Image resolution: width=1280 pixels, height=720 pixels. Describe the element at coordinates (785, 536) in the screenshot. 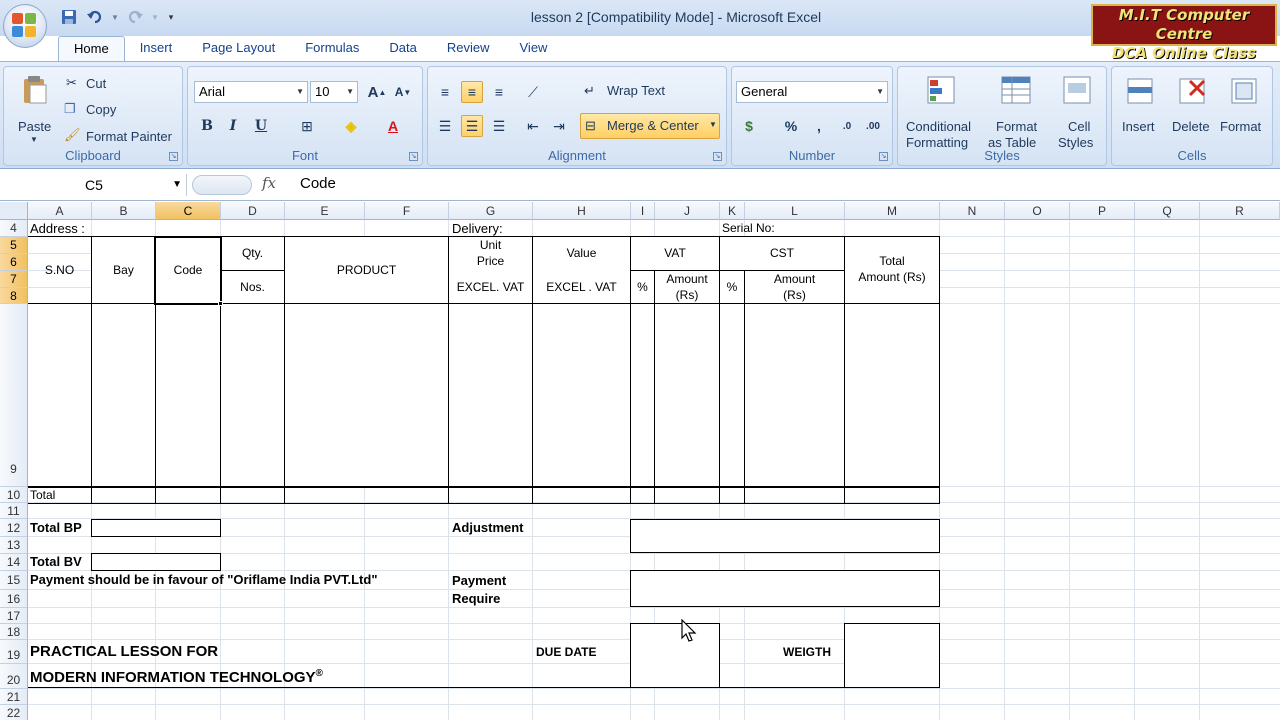

I see `adjustment-box` at that location.